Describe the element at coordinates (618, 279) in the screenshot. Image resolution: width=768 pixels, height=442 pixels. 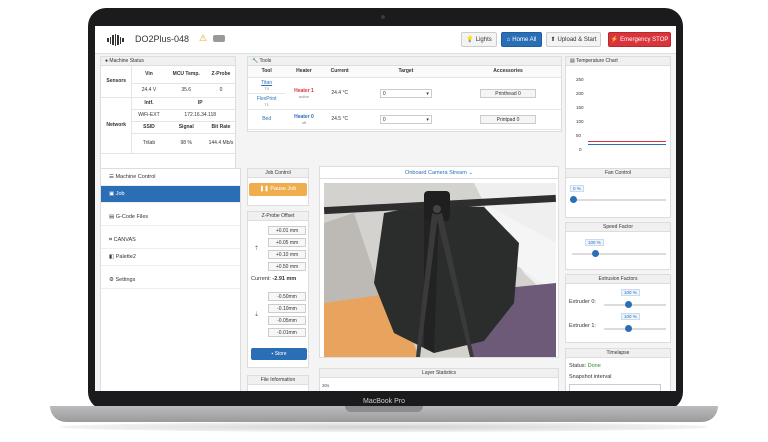
I see `extrusion-factors-header: Extrusion Factors` at that location.